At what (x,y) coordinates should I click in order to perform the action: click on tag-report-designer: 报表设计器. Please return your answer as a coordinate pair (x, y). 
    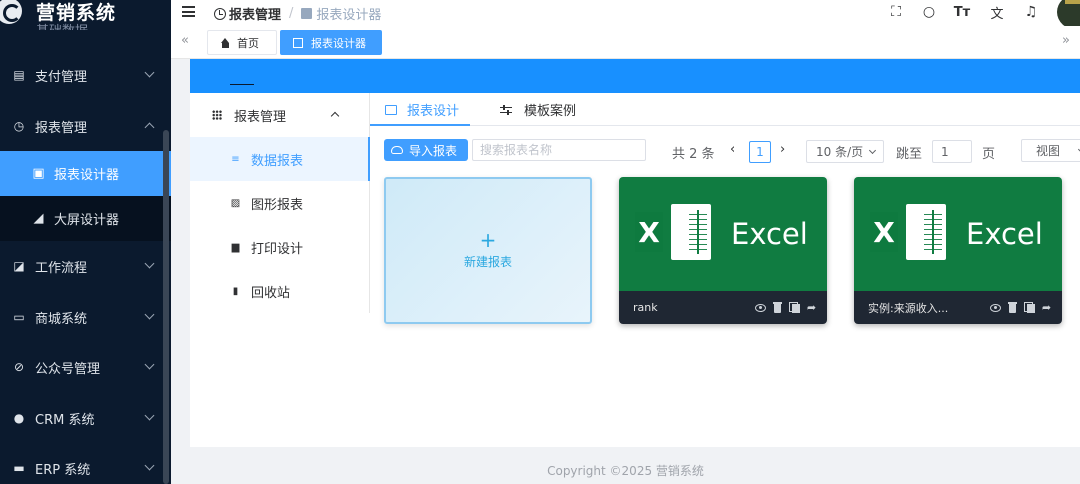
    Looking at the image, I should click on (331, 42).